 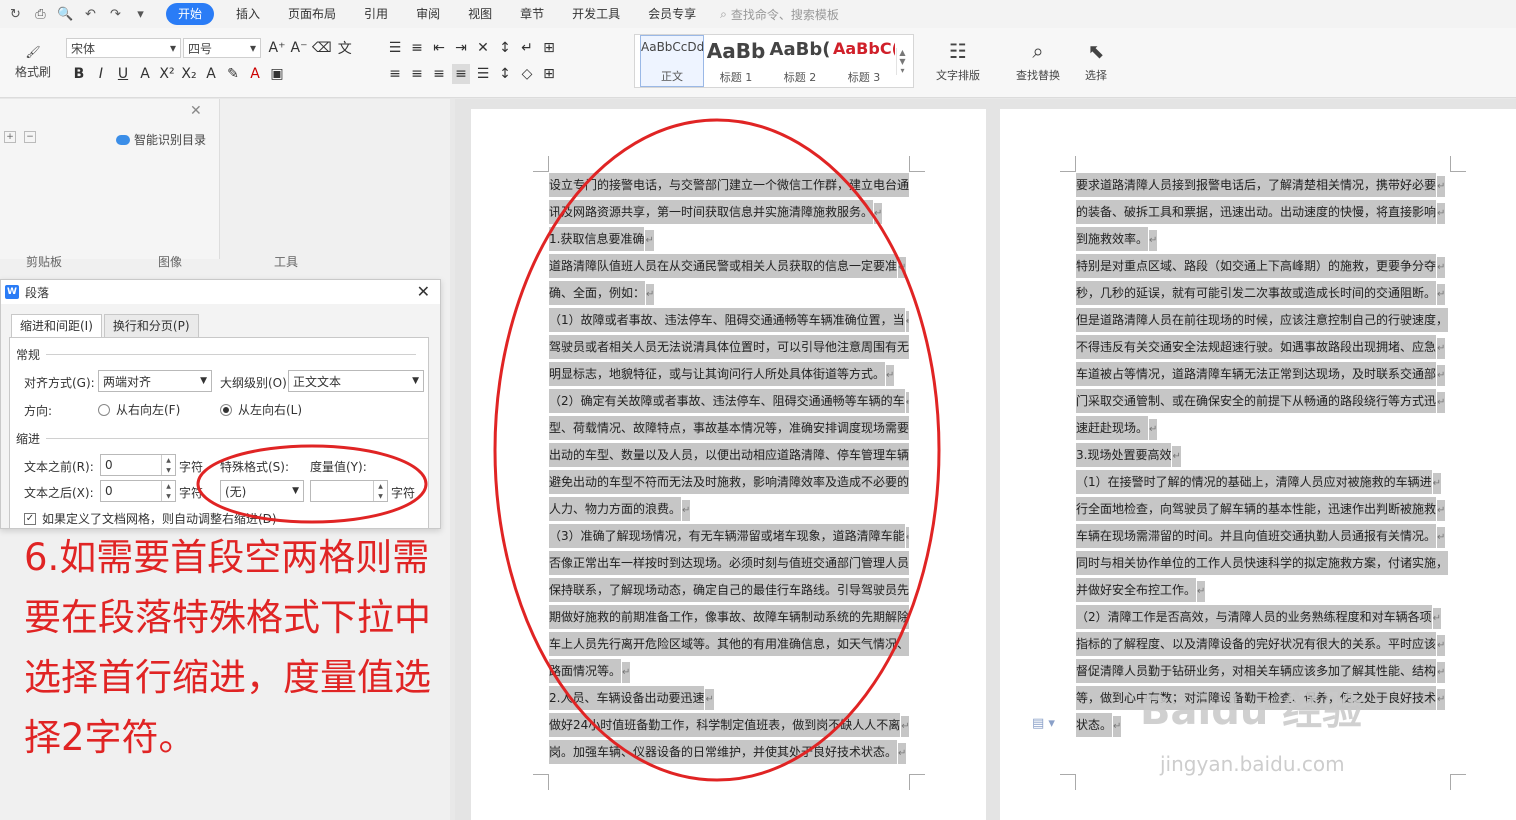 I want to click on document-line-text: 车道被占等情况，道路清障车辆无法正常到达现场，及时联系交通部, so click(x=1256, y=374).